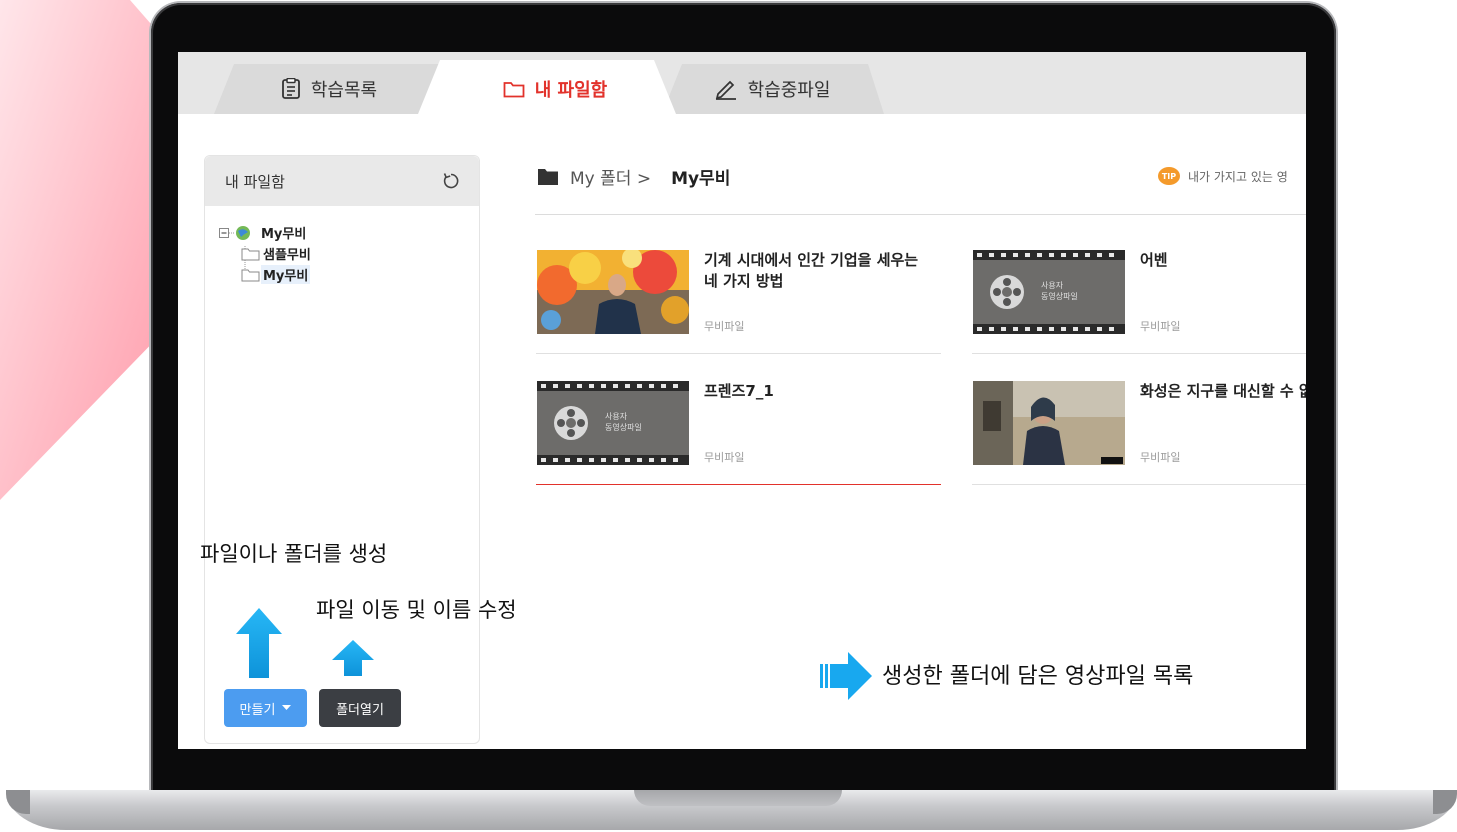 The height and width of the screenshot is (832, 1457). I want to click on open-folder-label: 폴더열기, so click(360, 710).